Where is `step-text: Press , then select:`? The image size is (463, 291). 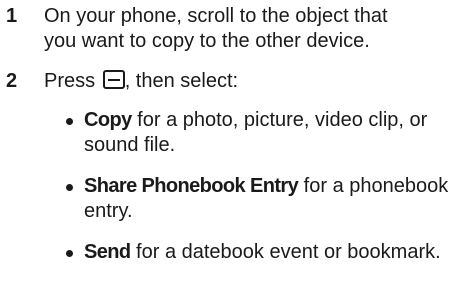 step-text: Press , then select: is located at coordinates (251, 81).